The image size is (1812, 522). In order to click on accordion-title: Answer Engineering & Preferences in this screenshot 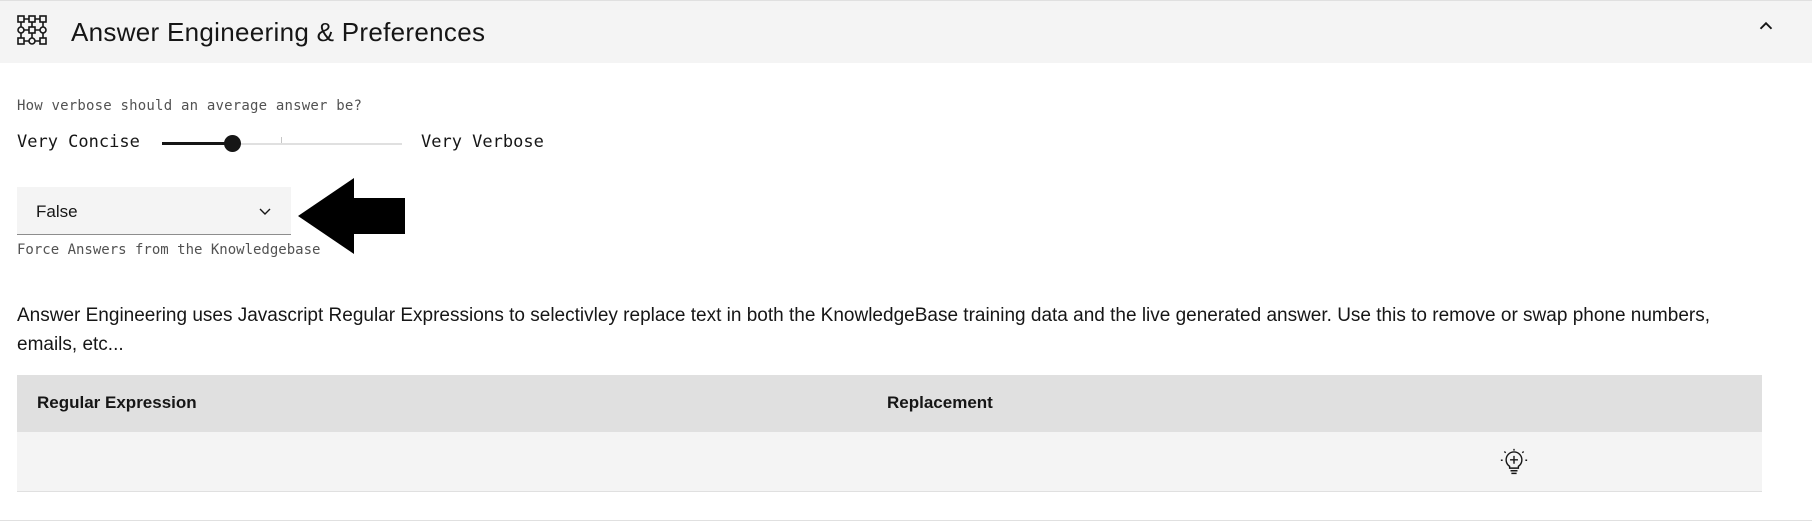, I will do `click(278, 32)`.